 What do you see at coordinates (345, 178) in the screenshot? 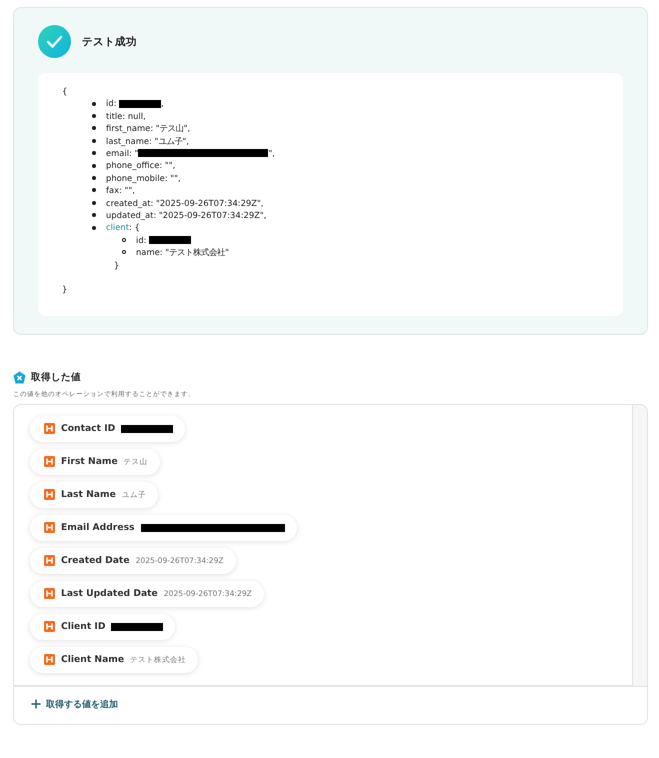
I see `json-line: phone_mobile: "",` at bounding box center [345, 178].